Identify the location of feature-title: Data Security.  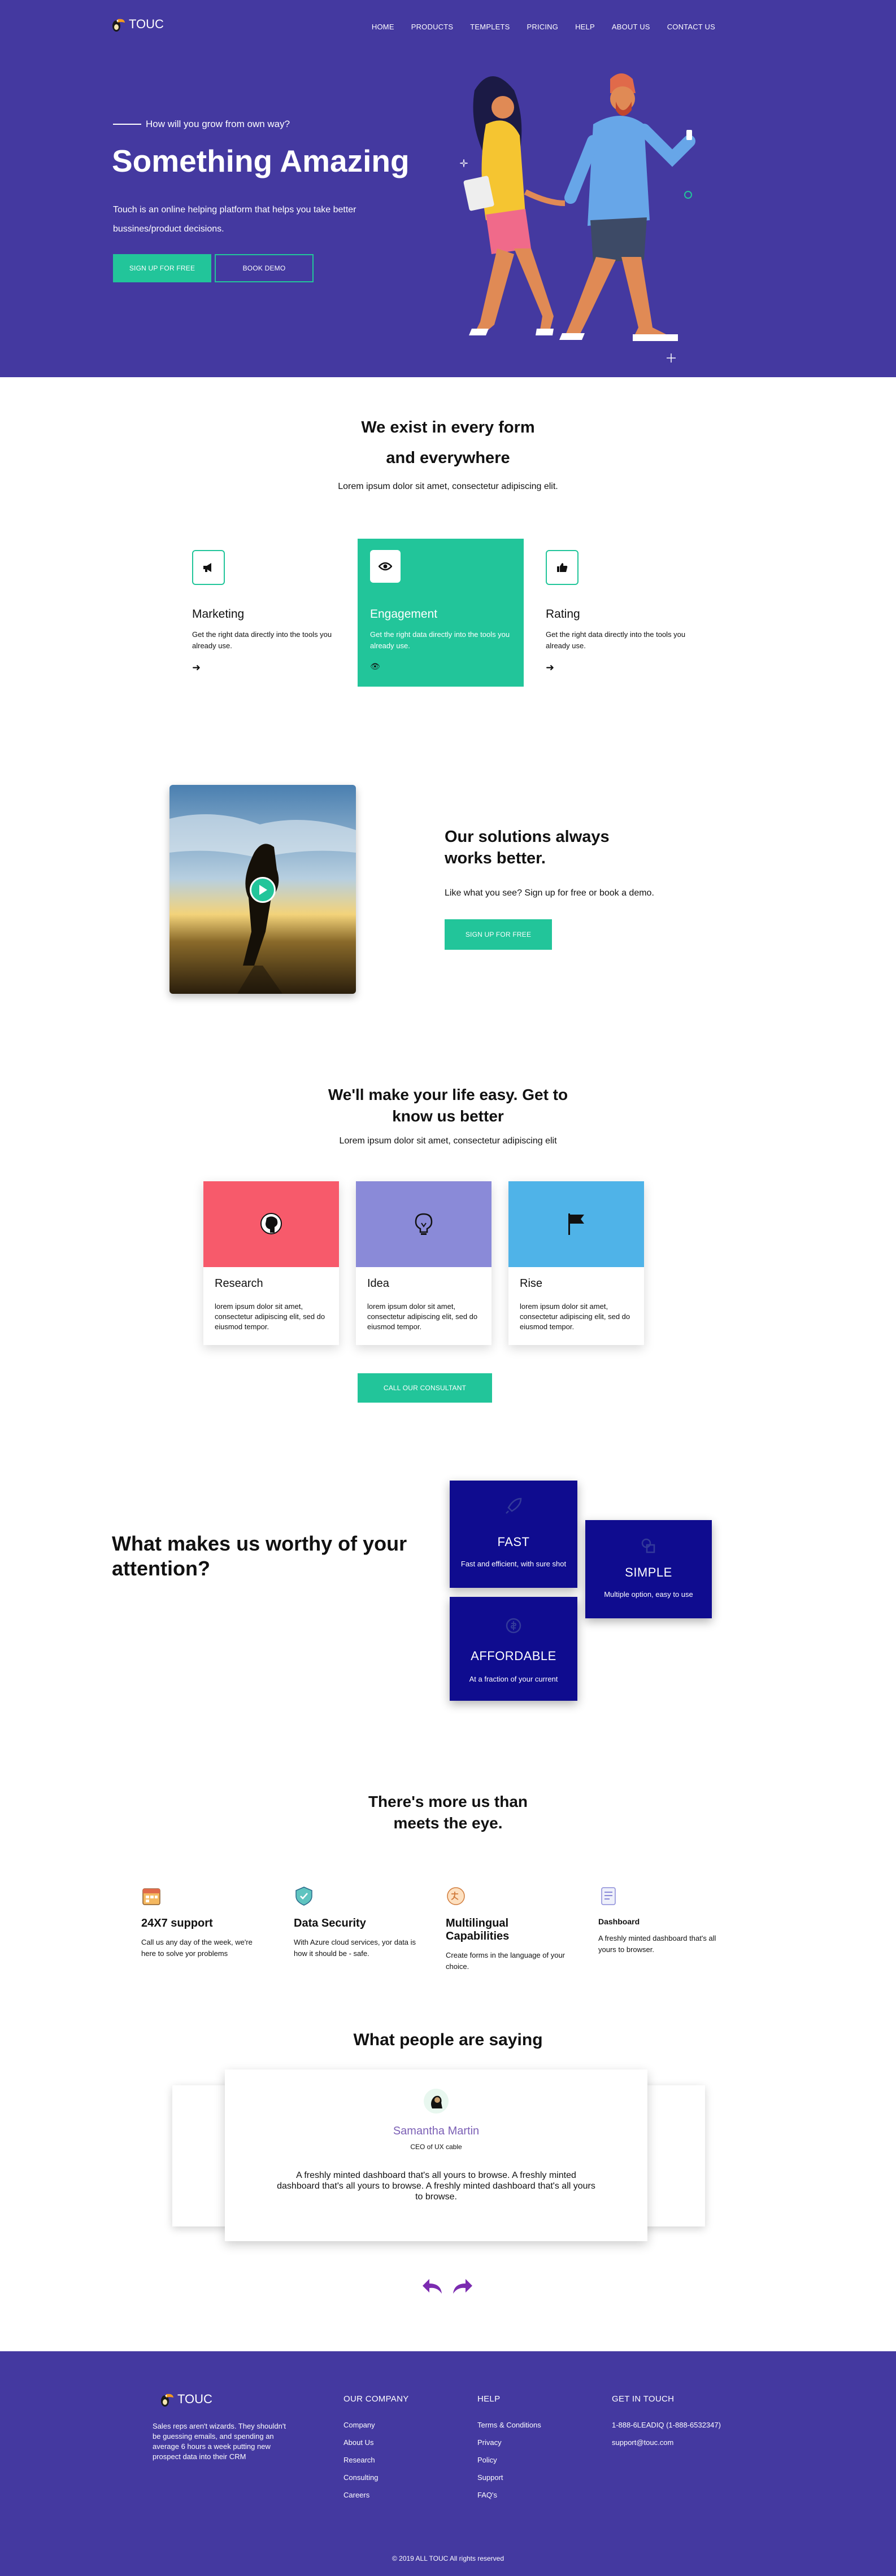
(330, 1923).